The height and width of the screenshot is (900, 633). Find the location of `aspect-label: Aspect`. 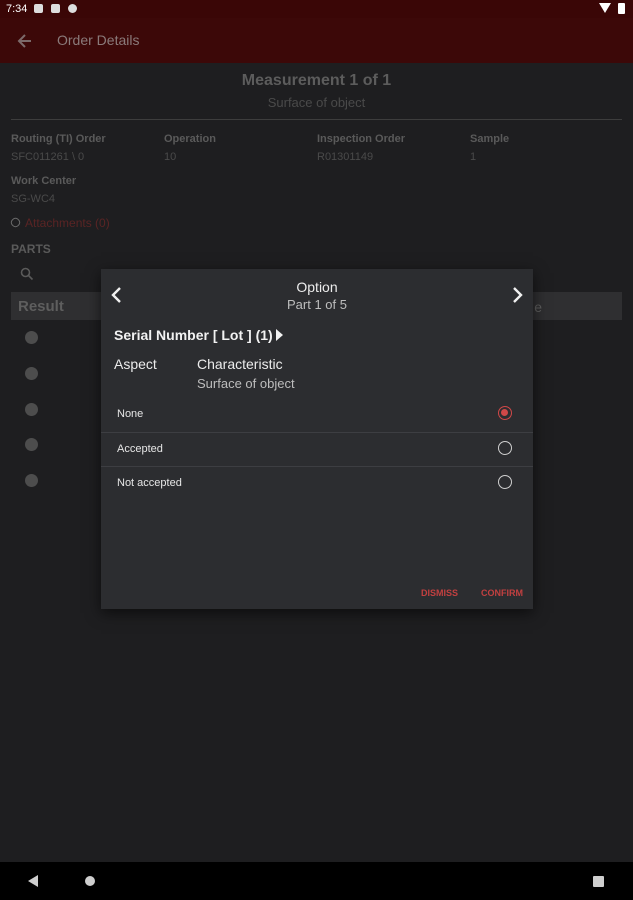

aspect-label: Aspect is located at coordinates (135, 364).